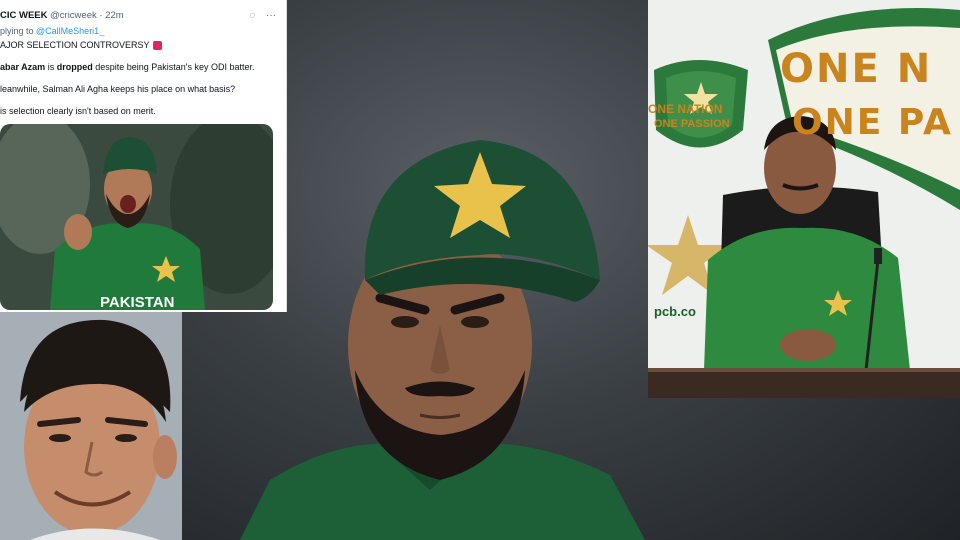 The width and height of the screenshot is (960, 540). Describe the element at coordinates (73, 15) in the screenshot. I see `tweet-author-handle: @cricweek` at that location.